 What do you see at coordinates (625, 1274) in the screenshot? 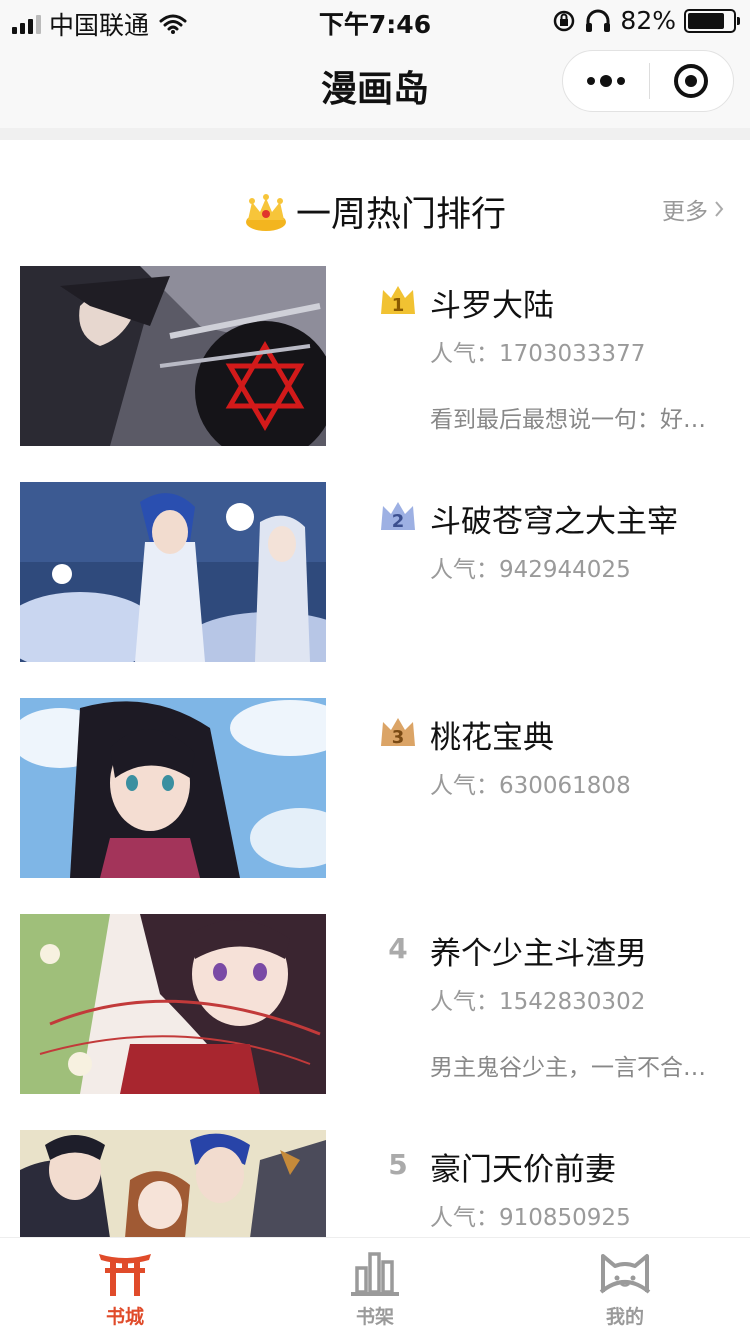
I see `cat-face-icon` at bounding box center [625, 1274].